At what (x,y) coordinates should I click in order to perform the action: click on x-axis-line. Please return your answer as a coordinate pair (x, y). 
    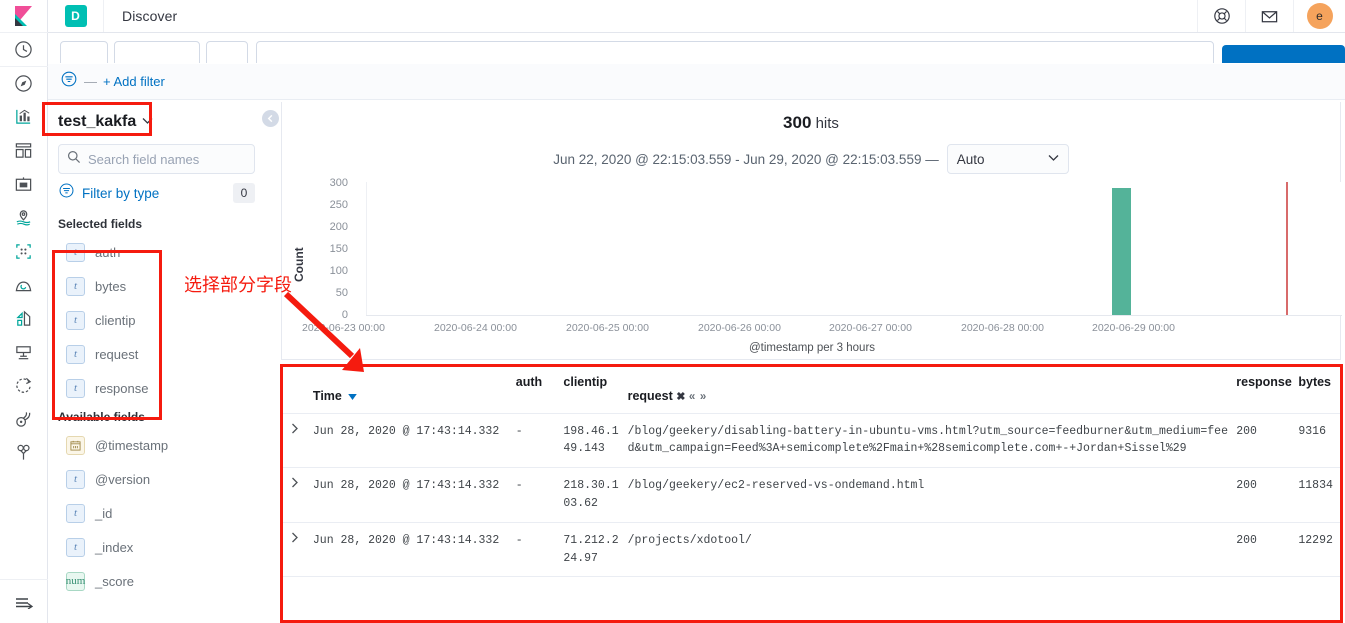
    Looking at the image, I should click on (854, 315).